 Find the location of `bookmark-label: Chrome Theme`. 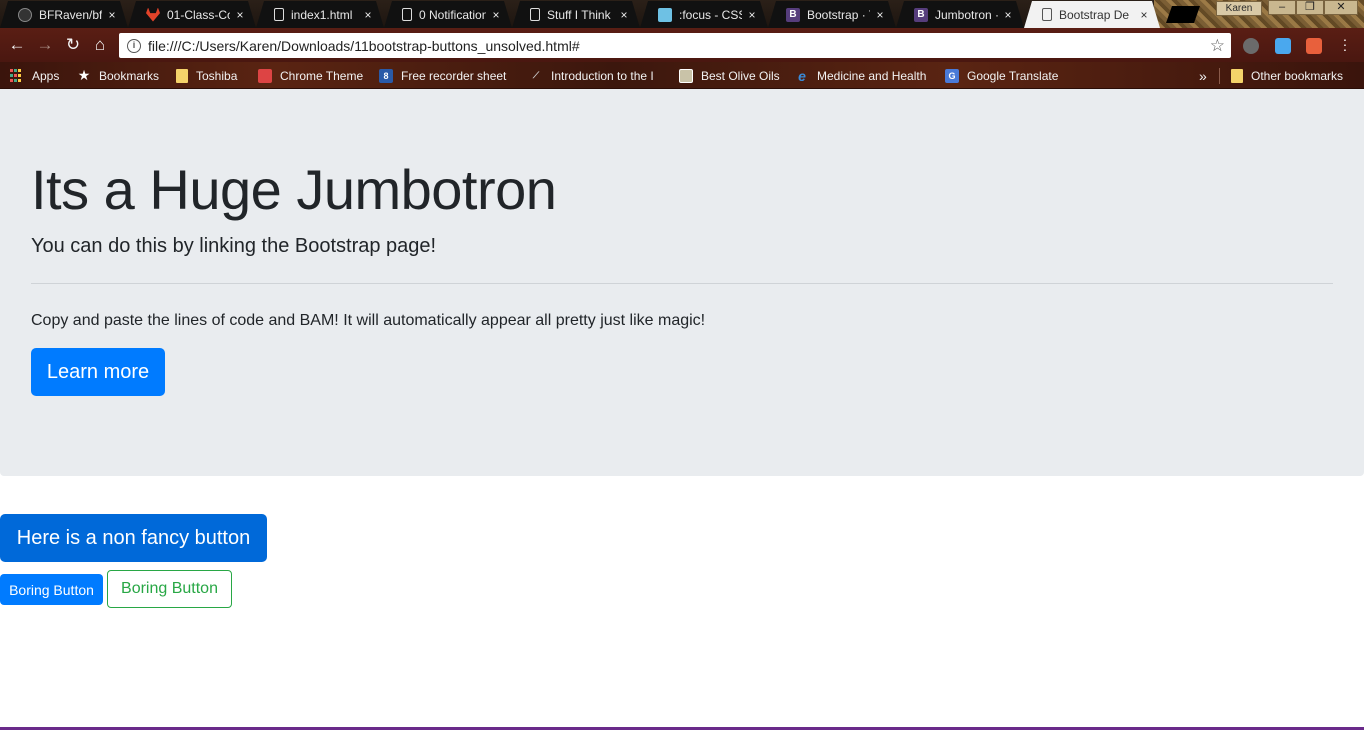

bookmark-label: Chrome Theme is located at coordinates (322, 75).